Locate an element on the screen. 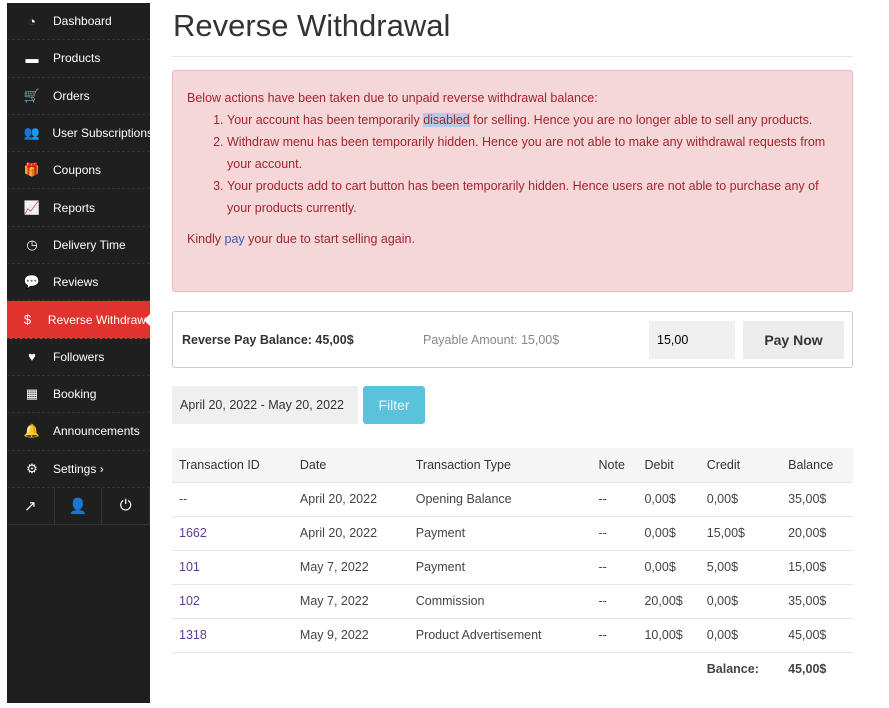  sidebar-item-dashboard: ◔ Dashboard is located at coordinates (78, 22).